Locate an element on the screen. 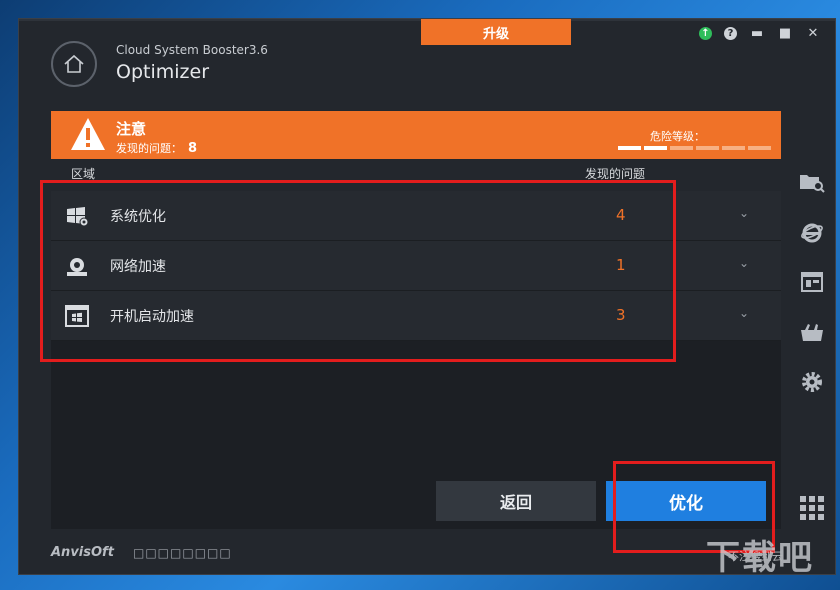 The image size is (840, 590). upgrade-tab: 升级 is located at coordinates (496, 32).